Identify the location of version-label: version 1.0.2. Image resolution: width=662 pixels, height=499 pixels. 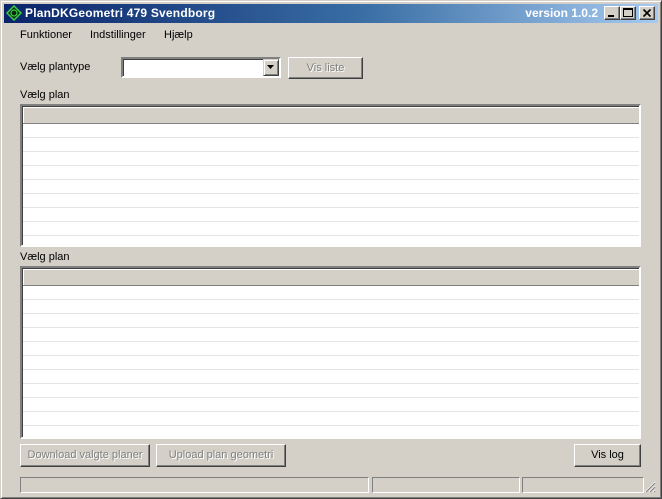
(561, 13).